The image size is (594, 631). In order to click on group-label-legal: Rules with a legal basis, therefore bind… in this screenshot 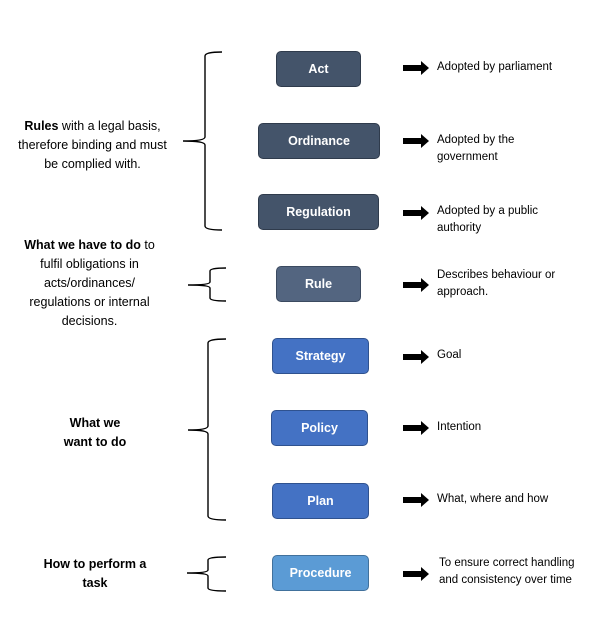, I will do `click(92, 145)`.